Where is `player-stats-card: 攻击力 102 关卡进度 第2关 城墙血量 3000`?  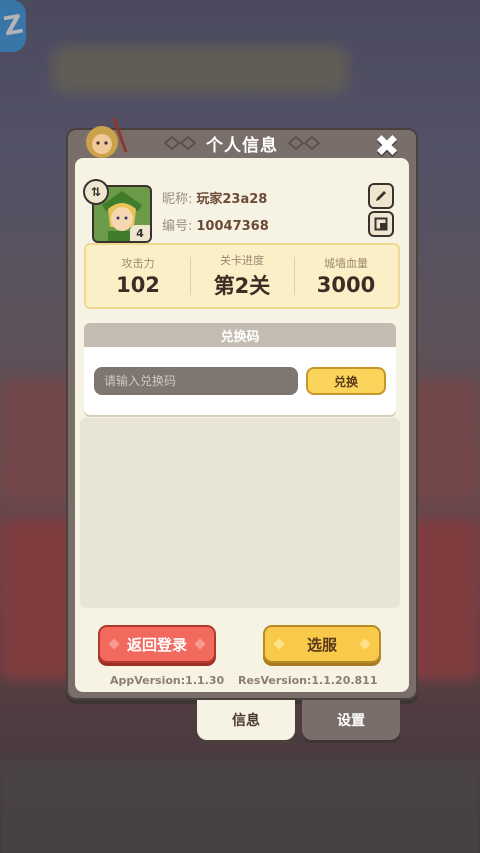 player-stats-card: 攻击力 102 关卡进度 第2关 城墙血量 3000 is located at coordinates (242, 276).